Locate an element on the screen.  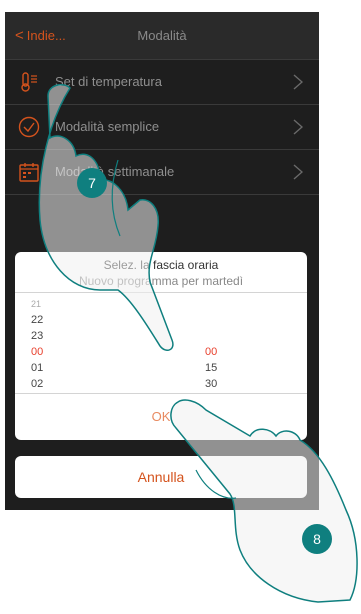
menu-item-temperature-set: Set di temperatura is located at coordinates (162, 82).